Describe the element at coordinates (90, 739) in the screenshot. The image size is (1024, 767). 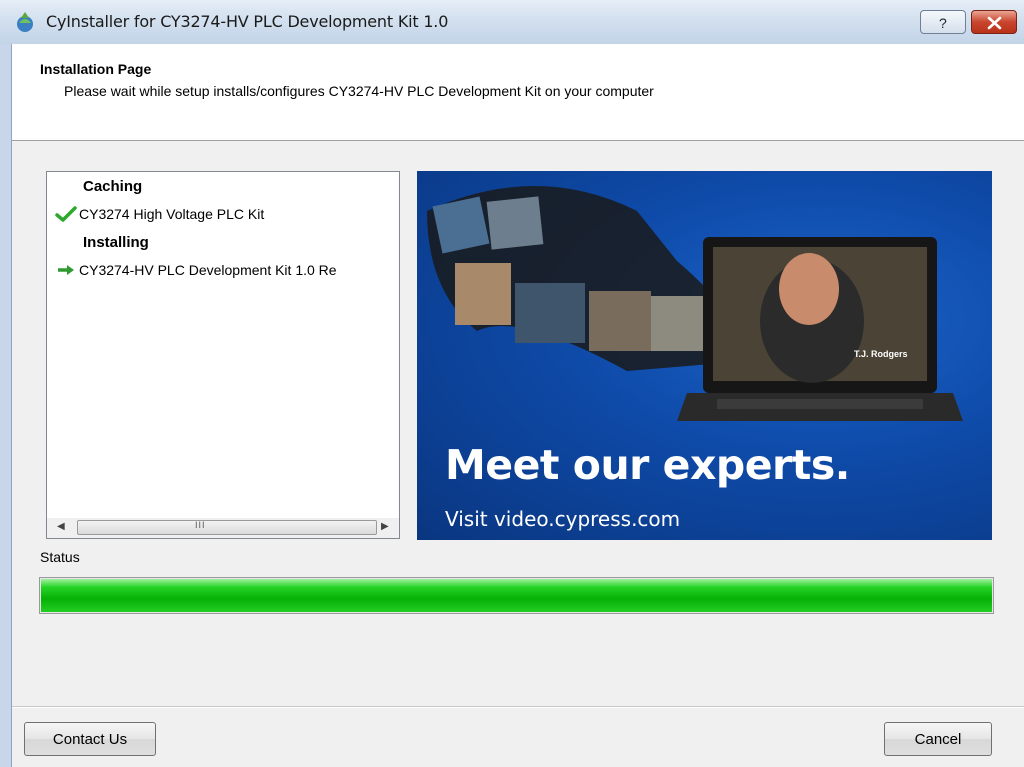
I see `contact-us-button: Contact Us` at that location.